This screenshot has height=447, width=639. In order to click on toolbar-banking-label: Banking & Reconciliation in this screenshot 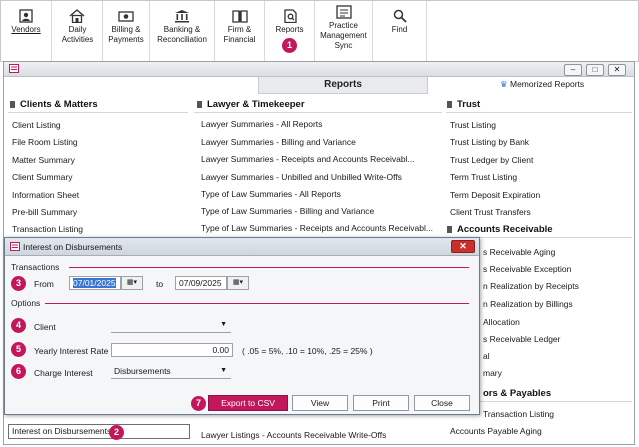, I will do `click(182, 34)`.